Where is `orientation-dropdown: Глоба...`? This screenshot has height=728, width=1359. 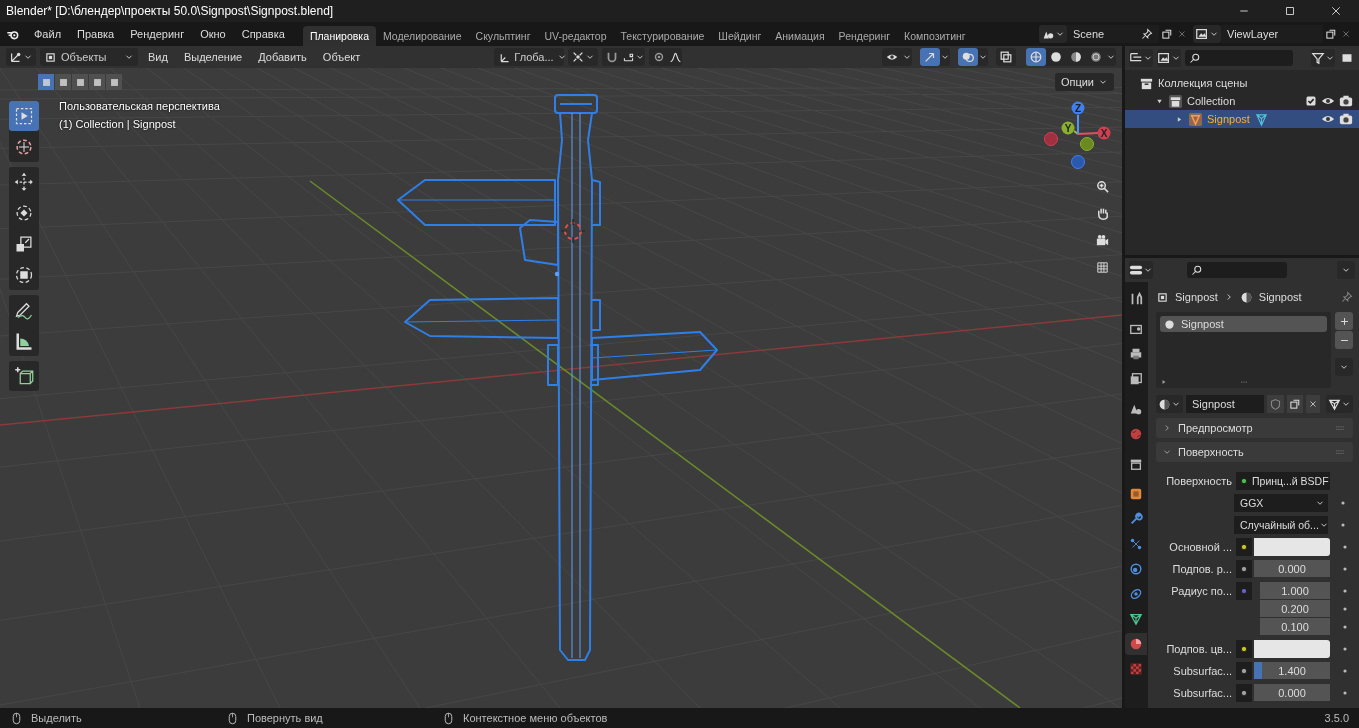 orientation-dropdown: Глоба... is located at coordinates (529, 57).